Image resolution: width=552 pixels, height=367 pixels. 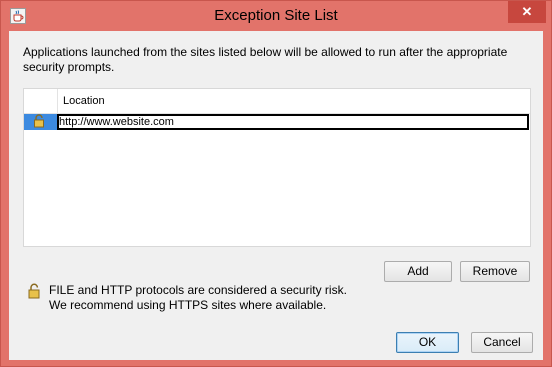 I want to click on location-edit-field, so click(x=293, y=122).